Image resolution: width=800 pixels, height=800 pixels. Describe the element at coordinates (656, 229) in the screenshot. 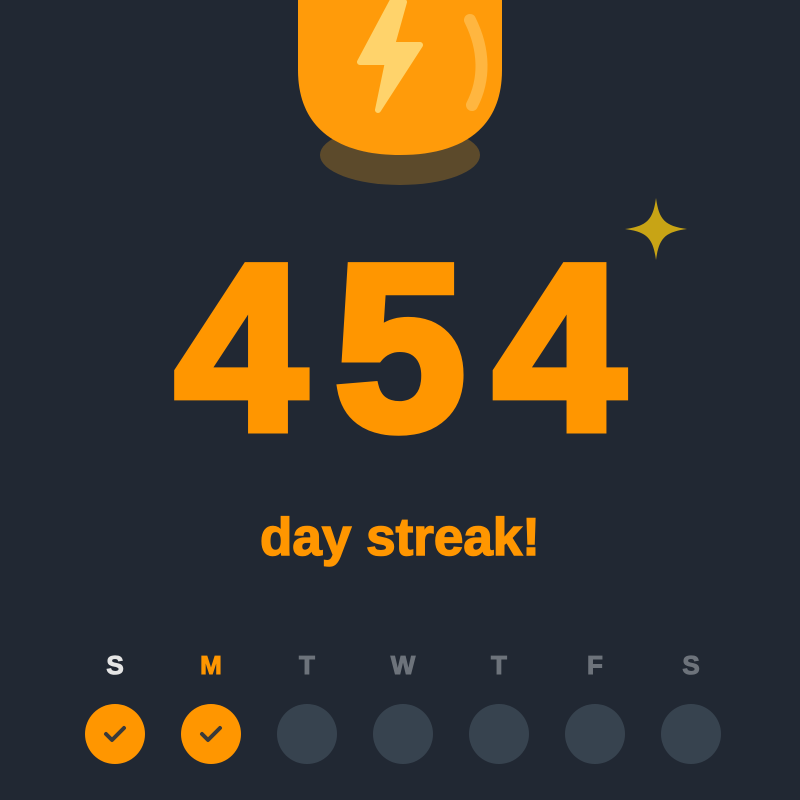

I see `sparkle-icon` at that location.